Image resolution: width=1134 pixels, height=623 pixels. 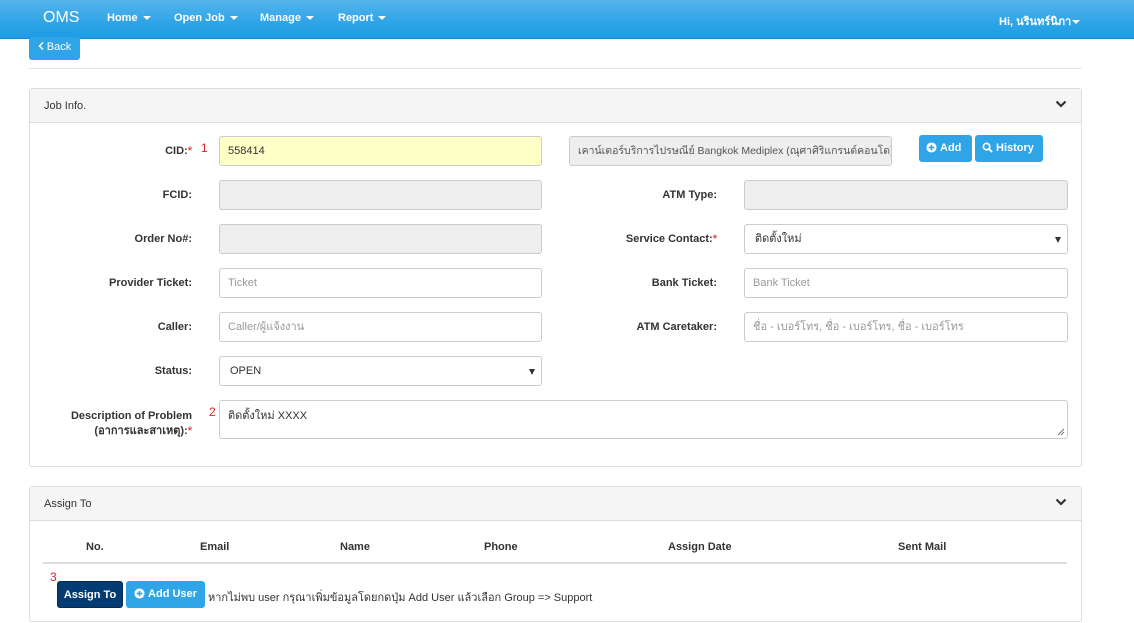 I want to click on nav-report-label: Report, so click(x=356, y=18).